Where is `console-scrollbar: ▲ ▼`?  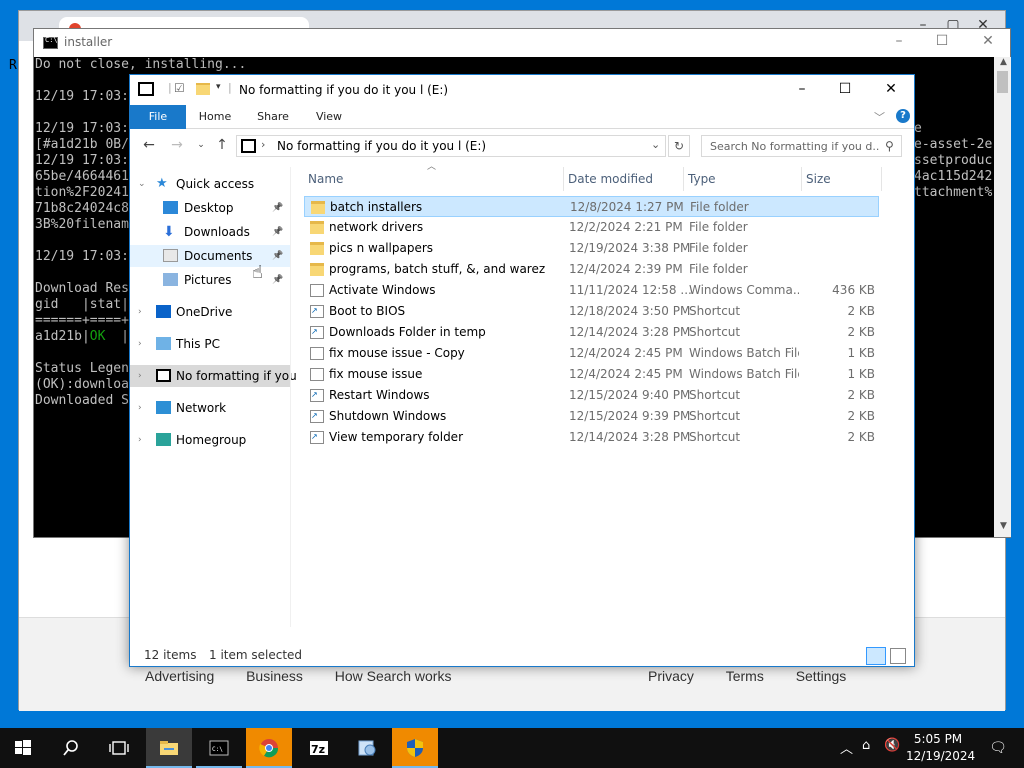 console-scrollbar: ▲ ▼ is located at coordinates (1002, 297).